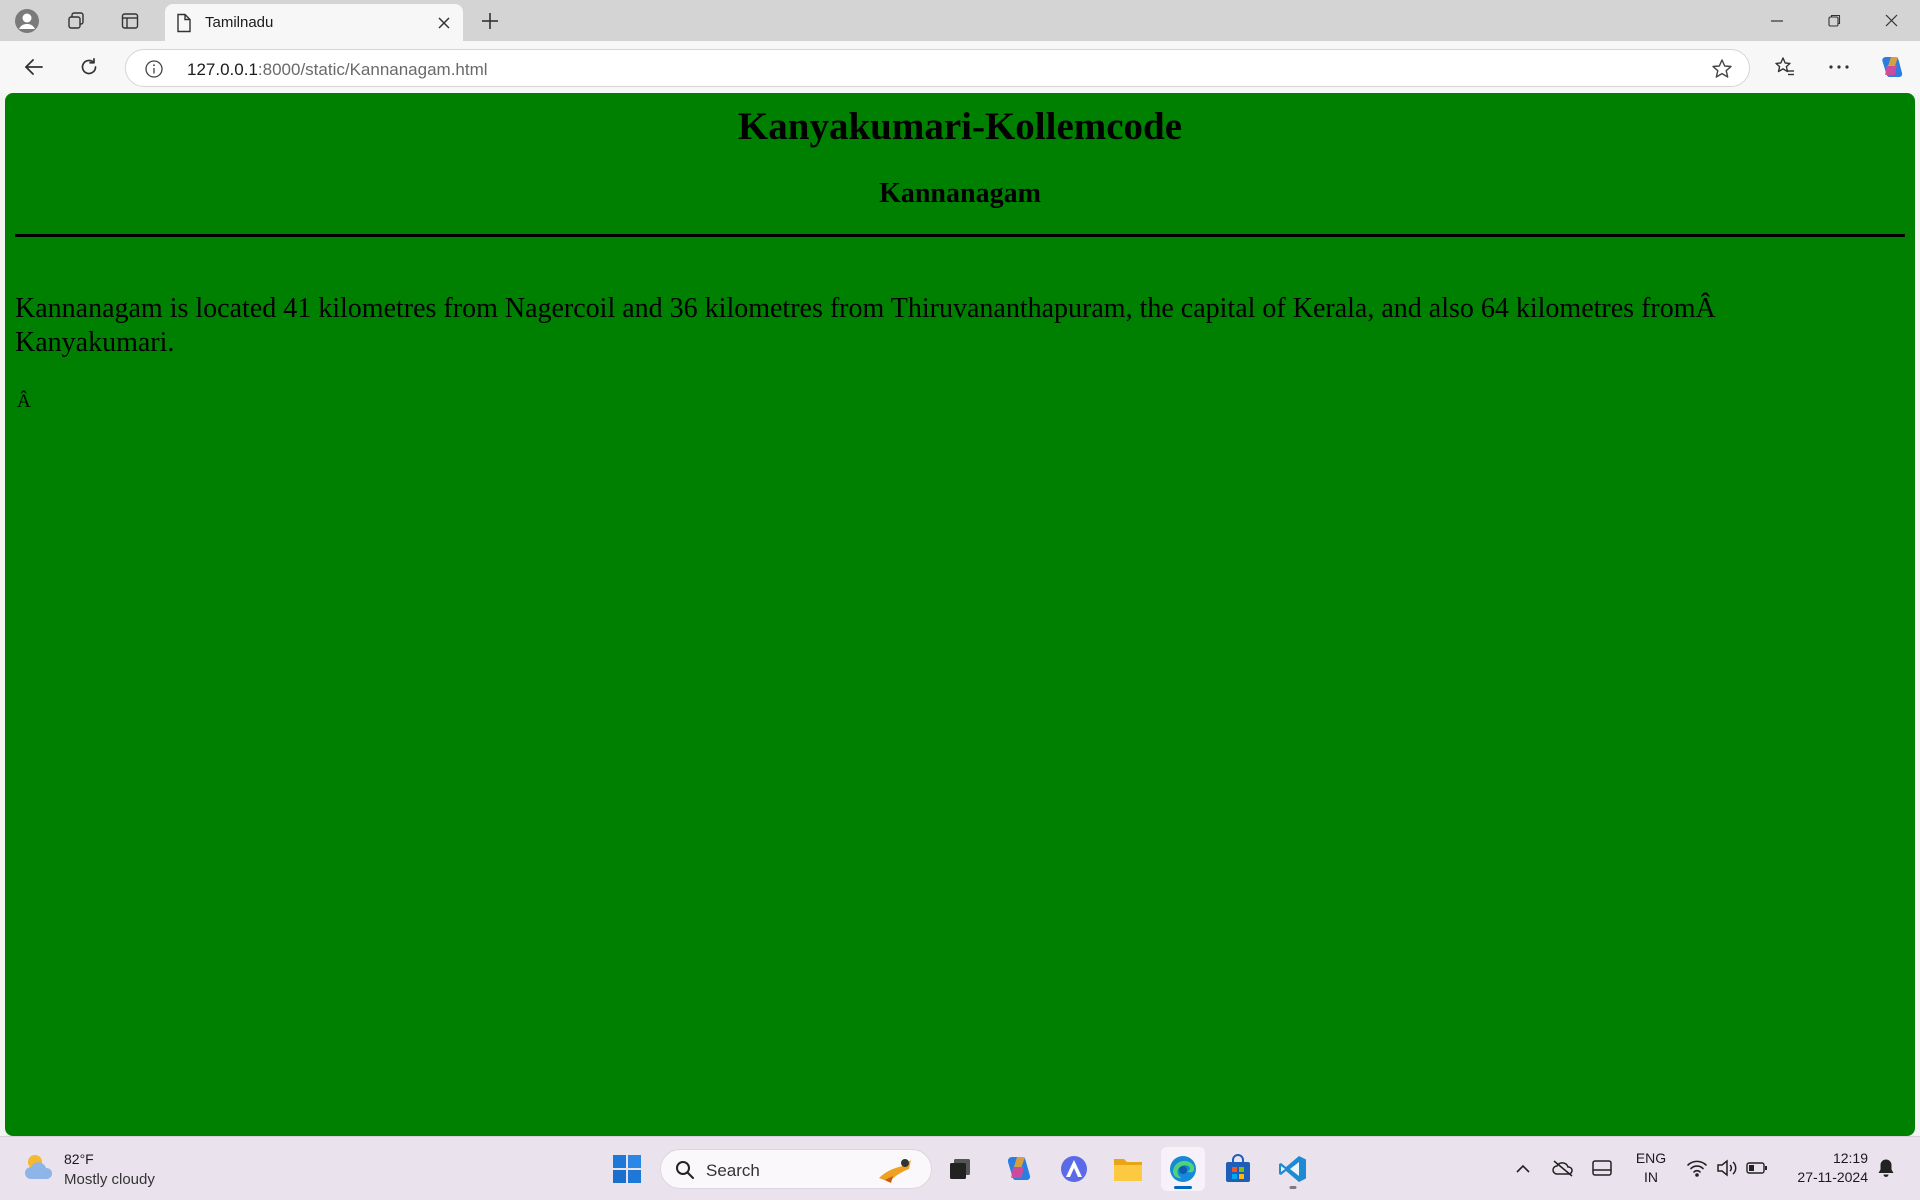 The height and width of the screenshot is (1200, 1920). I want to click on edge-icon, so click(1183, 1169).